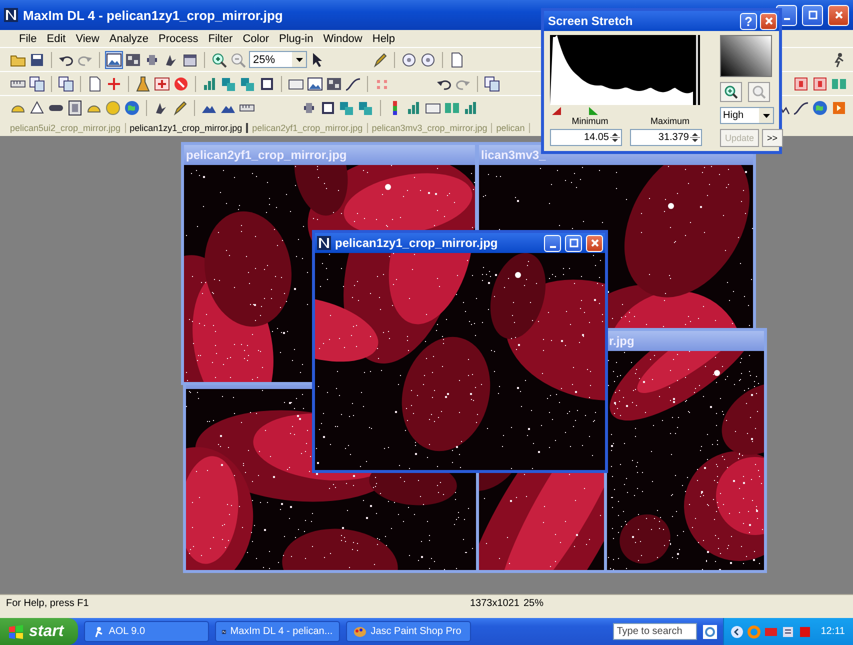 This screenshot has width=853, height=645. I want to click on status-text: For Help, press F1, so click(47, 603).